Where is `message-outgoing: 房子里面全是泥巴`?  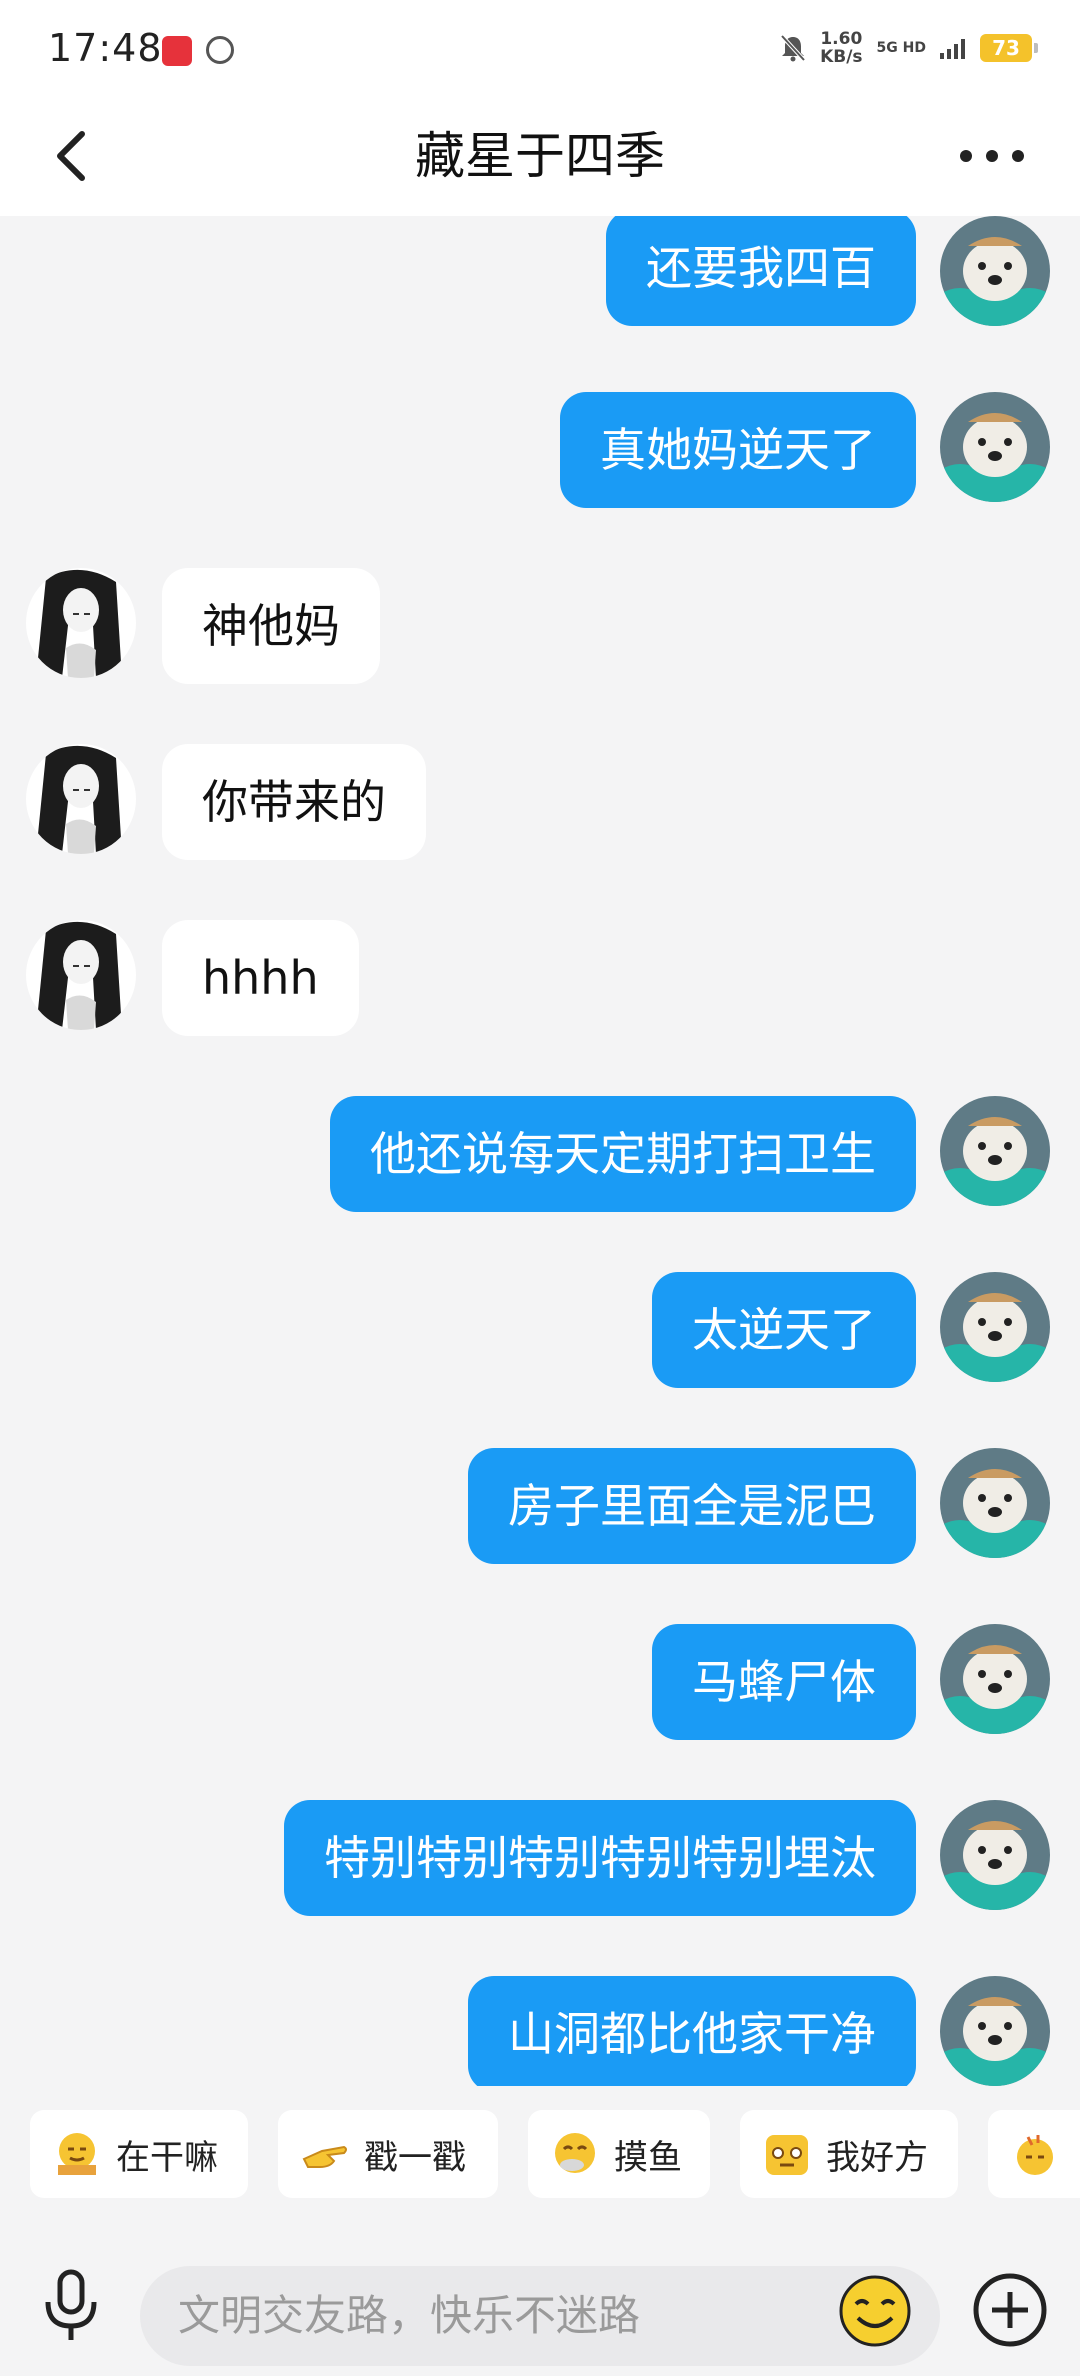
message-outgoing: 房子里面全是泥巴 is located at coordinates (540, 1506).